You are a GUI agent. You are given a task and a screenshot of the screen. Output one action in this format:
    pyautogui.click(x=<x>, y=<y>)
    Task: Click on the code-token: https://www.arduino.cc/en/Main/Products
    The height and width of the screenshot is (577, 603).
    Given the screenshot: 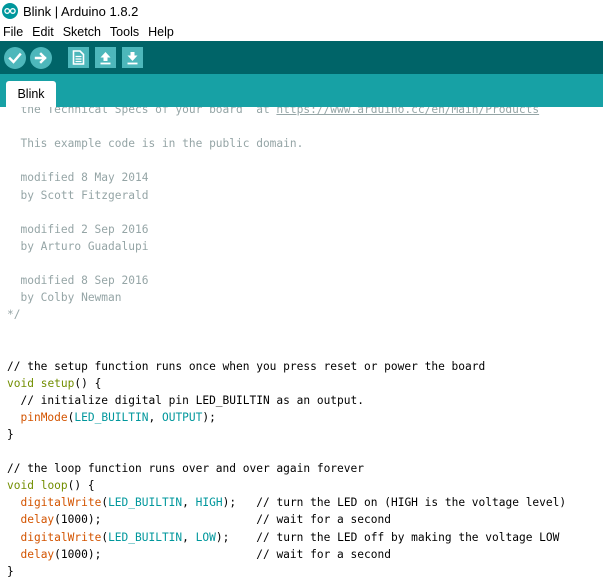 What is the action you would take?
    pyautogui.click(x=408, y=111)
    